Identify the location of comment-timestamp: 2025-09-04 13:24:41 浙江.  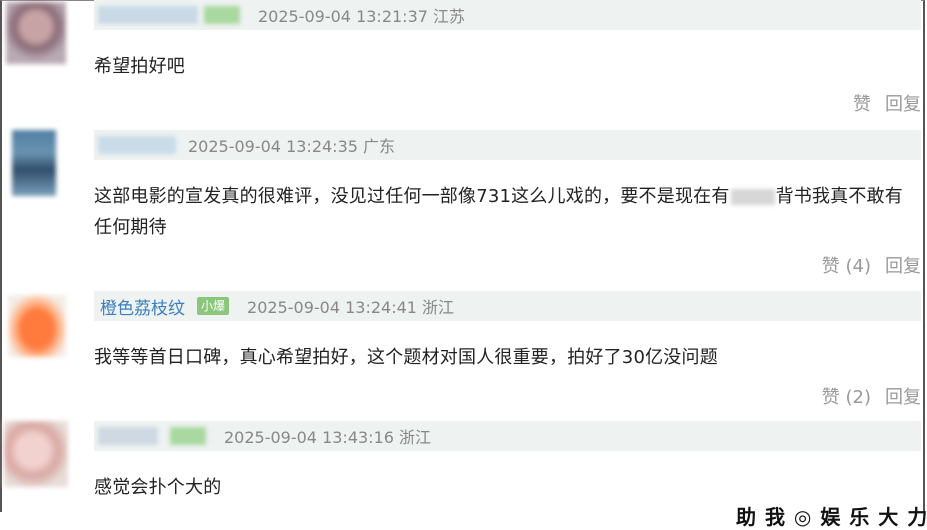
(351, 307).